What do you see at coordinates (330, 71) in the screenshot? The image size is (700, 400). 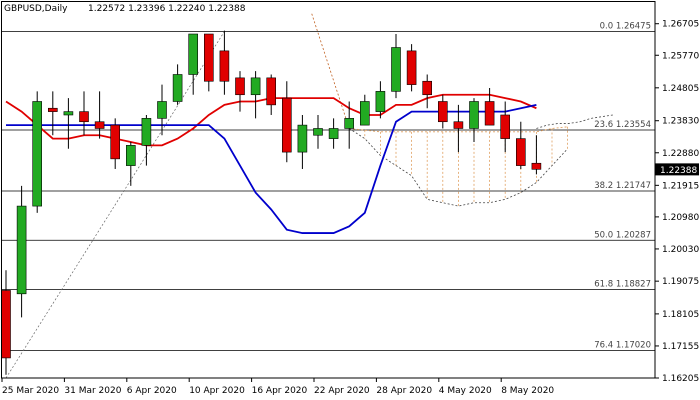 I see `lagging-guide-line` at bounding box center [330, 71].